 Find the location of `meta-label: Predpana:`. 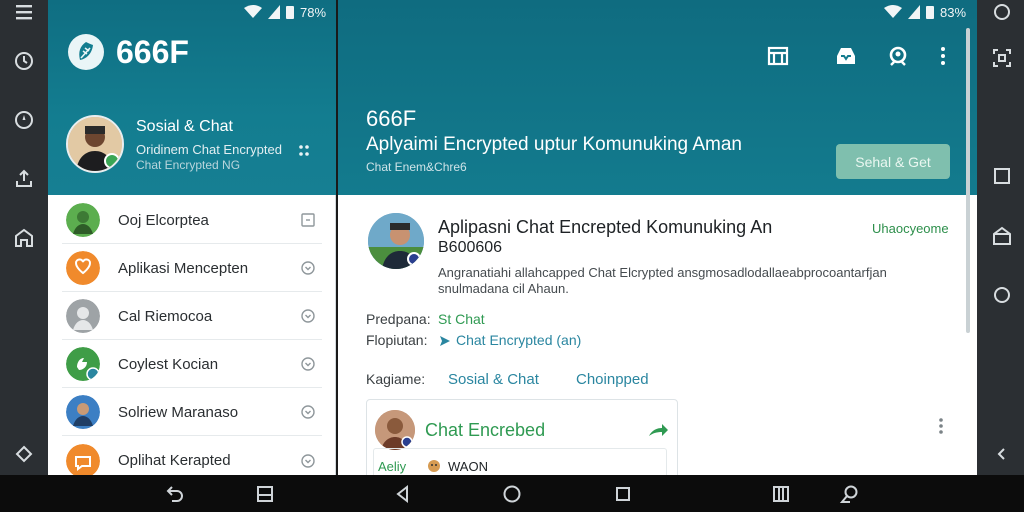

meta-label: Predpana: is located at coordinates (398, 319).